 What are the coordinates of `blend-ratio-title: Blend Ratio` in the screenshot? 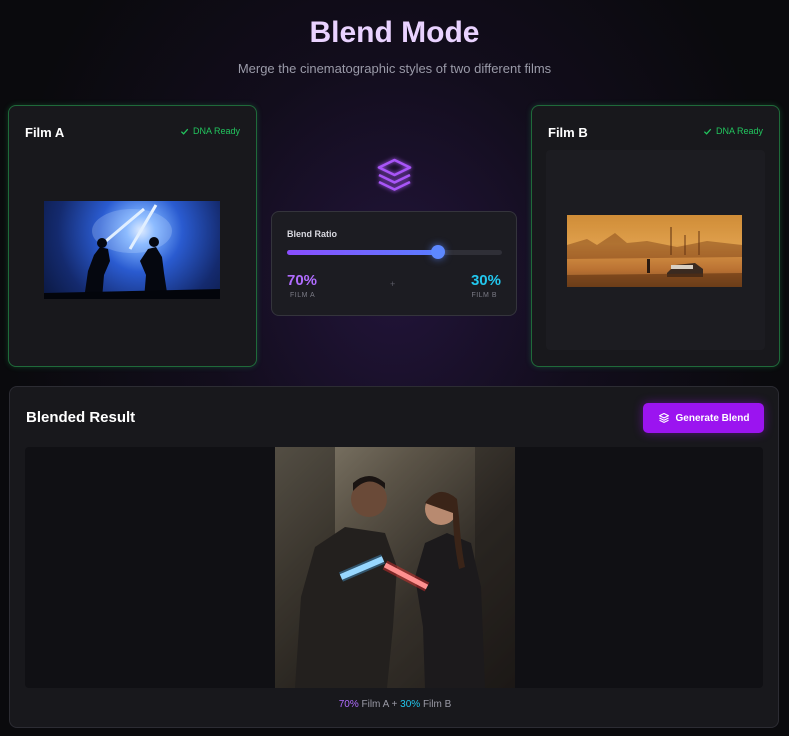 It's located at (312, 234).